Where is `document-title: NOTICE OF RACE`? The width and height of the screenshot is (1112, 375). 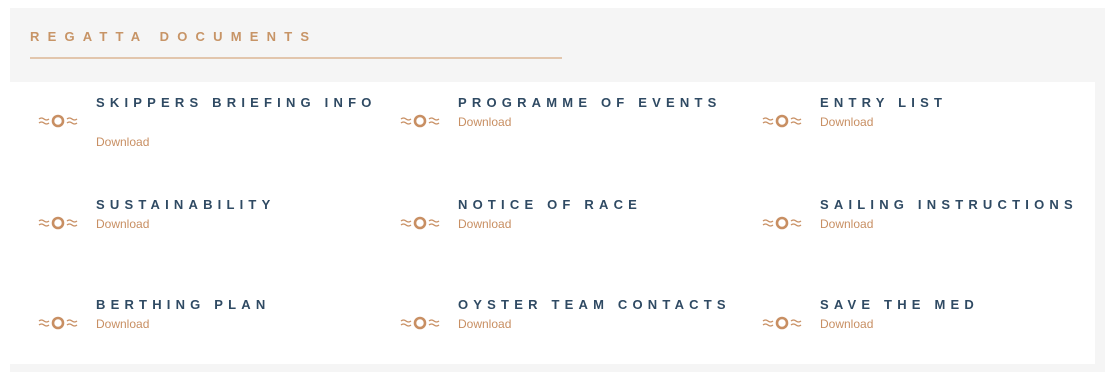
document-title: NOTICE OF RACE is located at coordinates (550, 204).